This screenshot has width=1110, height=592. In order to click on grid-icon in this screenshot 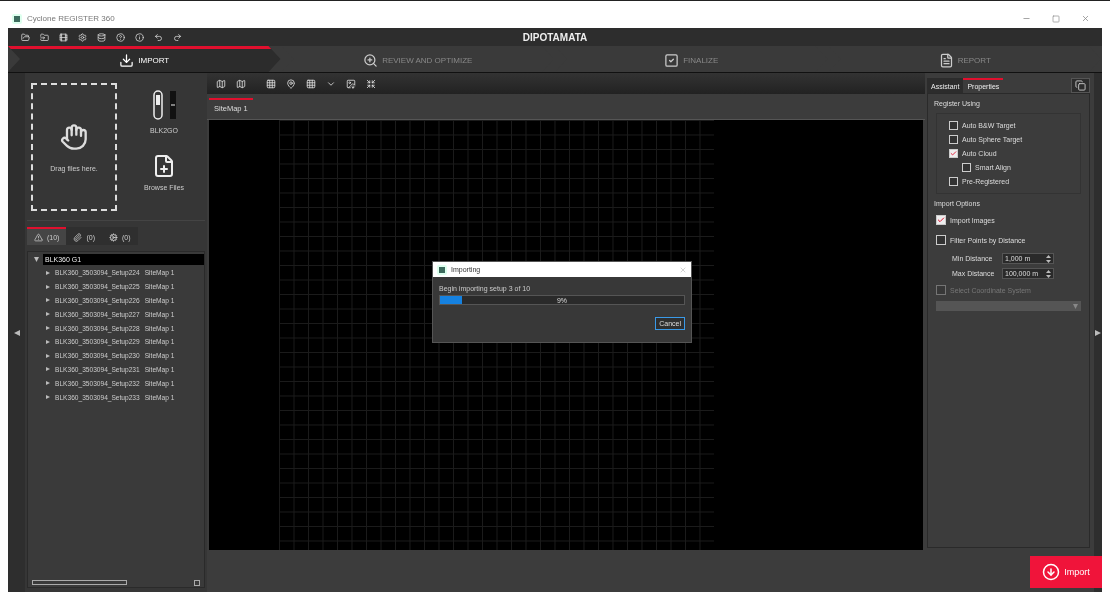, I will do `click(271, 83)`.